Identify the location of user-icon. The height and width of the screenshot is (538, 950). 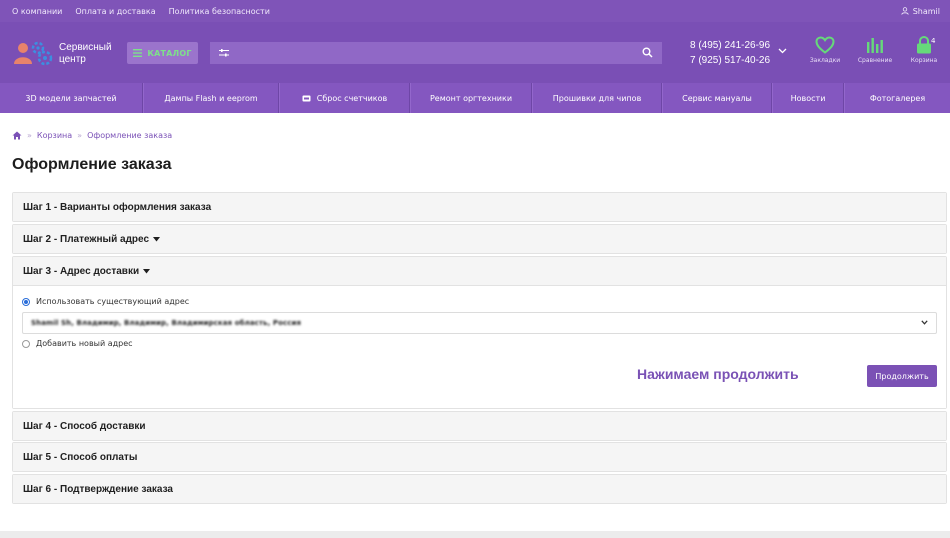
(905, 11).